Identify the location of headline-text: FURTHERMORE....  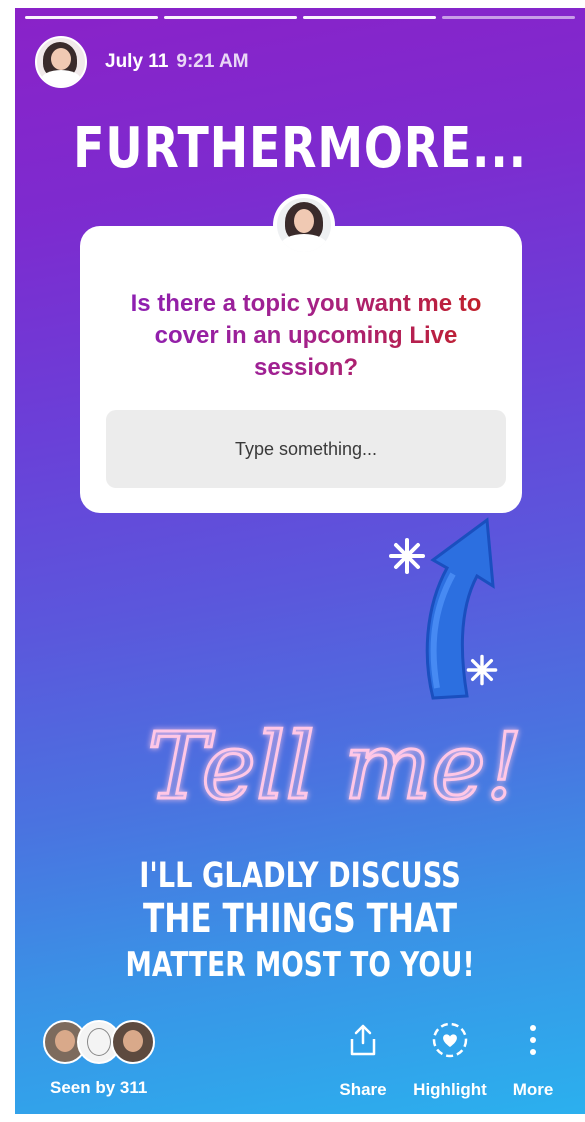
(300, 148).